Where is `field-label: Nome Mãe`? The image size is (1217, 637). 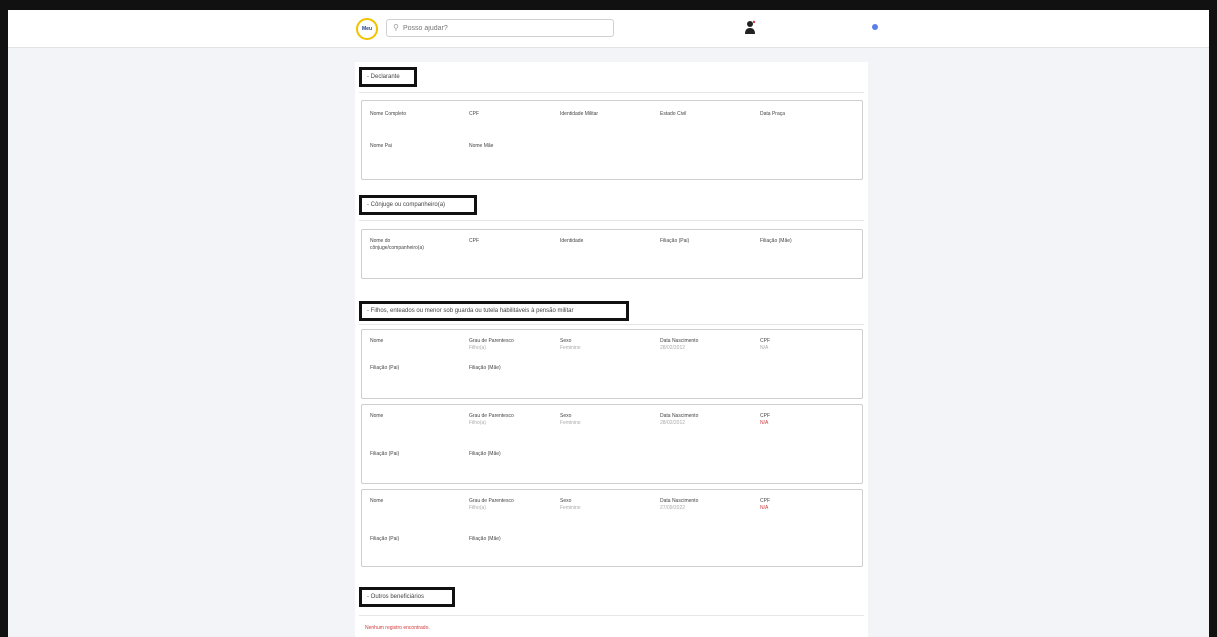
field-label: Nome Mãe is located at coordinates (481, 146).